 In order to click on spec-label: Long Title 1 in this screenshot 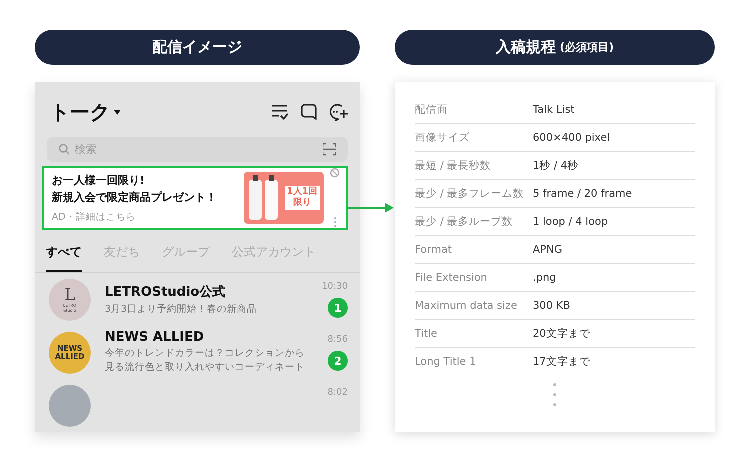, I will do `click(446, 362)`.